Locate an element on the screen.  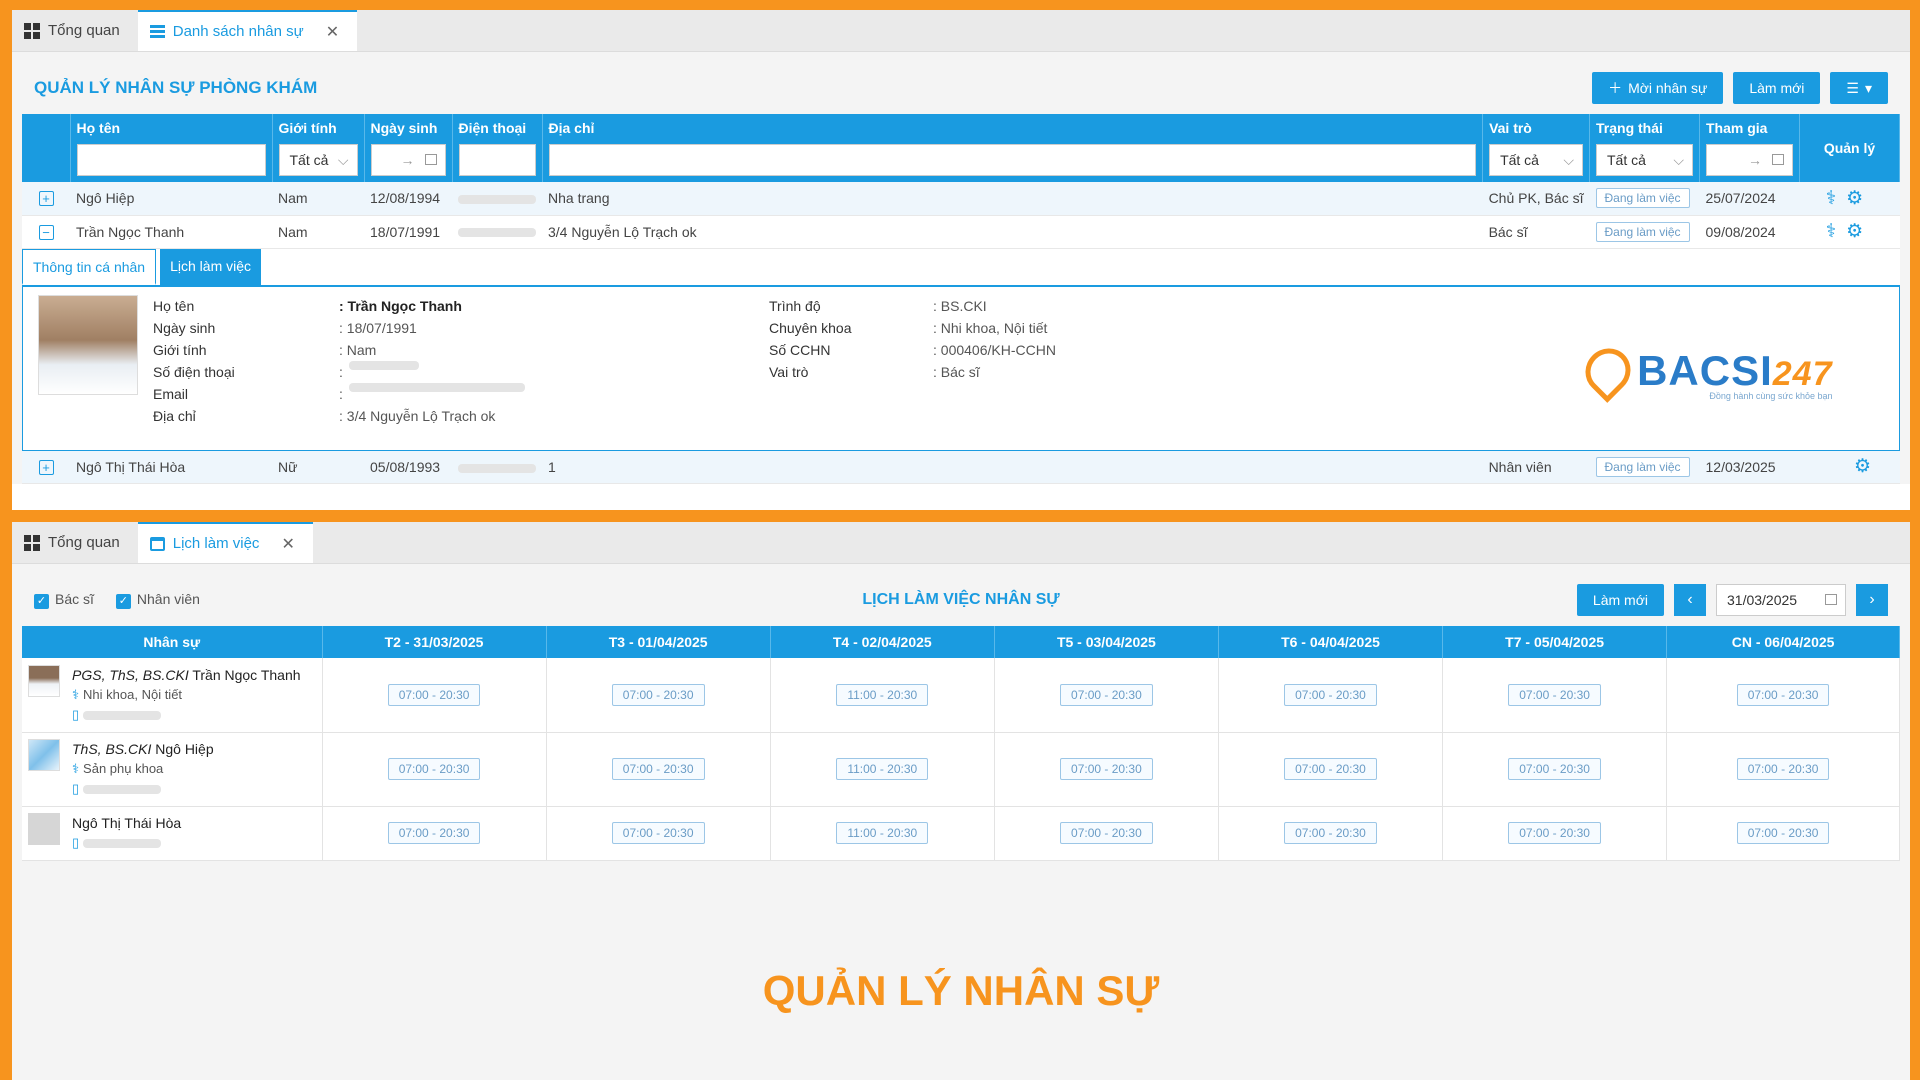
tab-personal-info: Thông tin cá nhân is located at coordinates (89, 266).